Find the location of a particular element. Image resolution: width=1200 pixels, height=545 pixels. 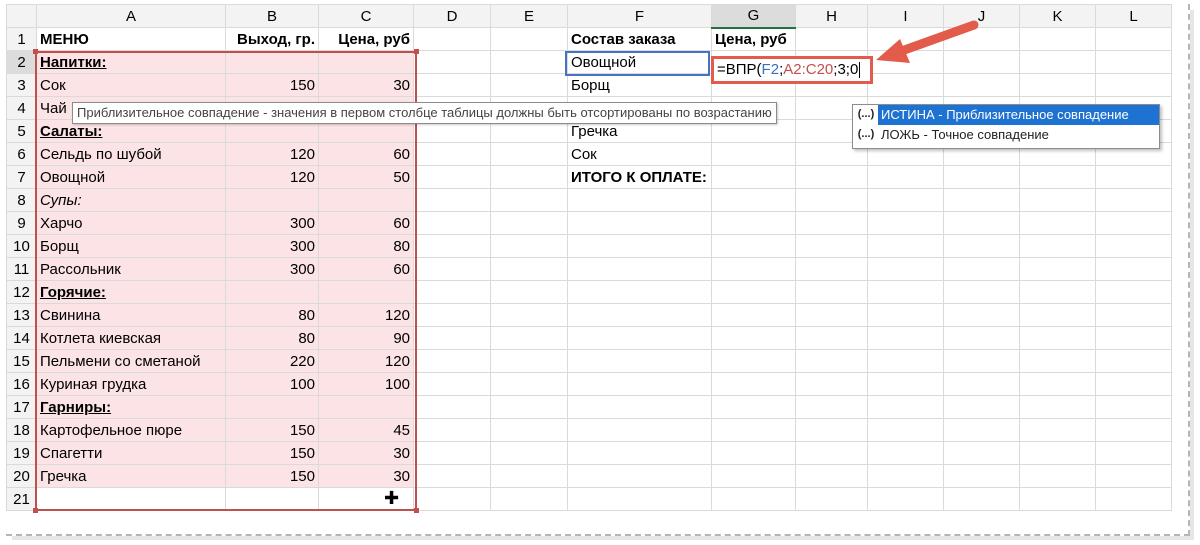

cell-f8 is located at coordinates (639, 200).